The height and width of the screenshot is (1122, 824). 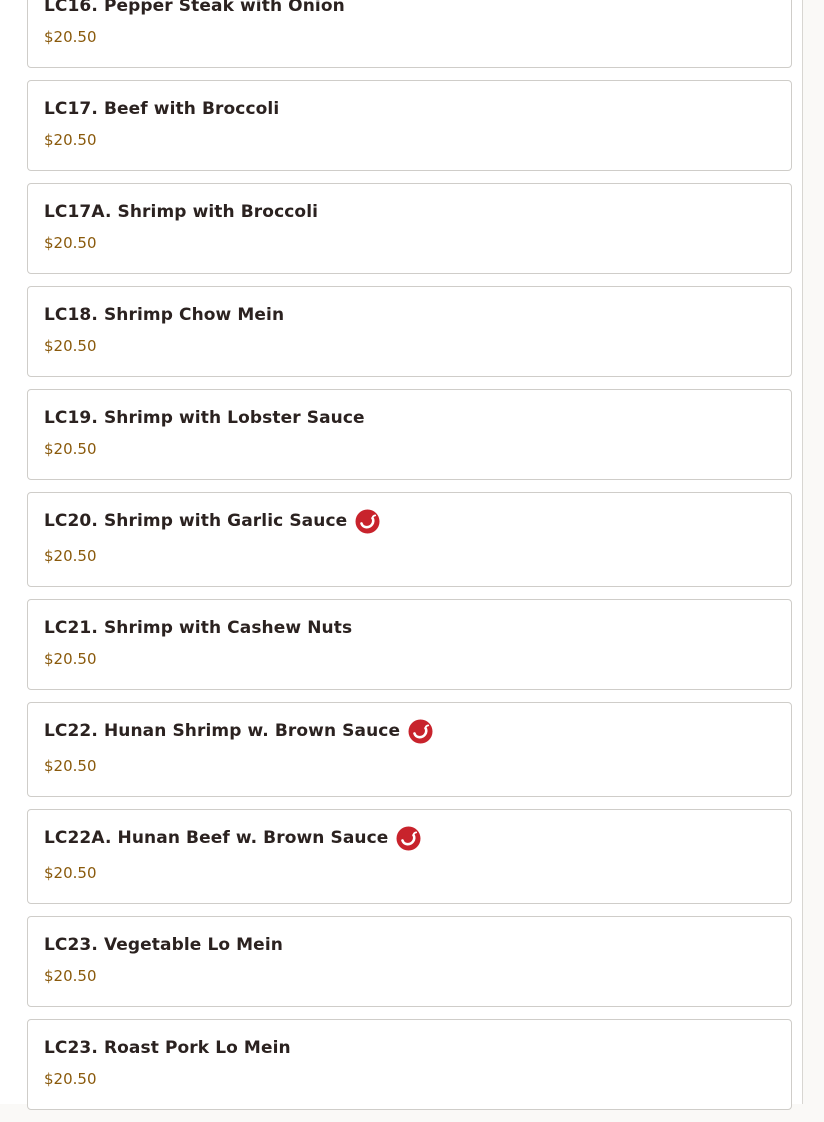 I want to click on menu-item-title-row: LC22A. Hunan Beef w. Brown Sauce, so click(x=409, y=838).